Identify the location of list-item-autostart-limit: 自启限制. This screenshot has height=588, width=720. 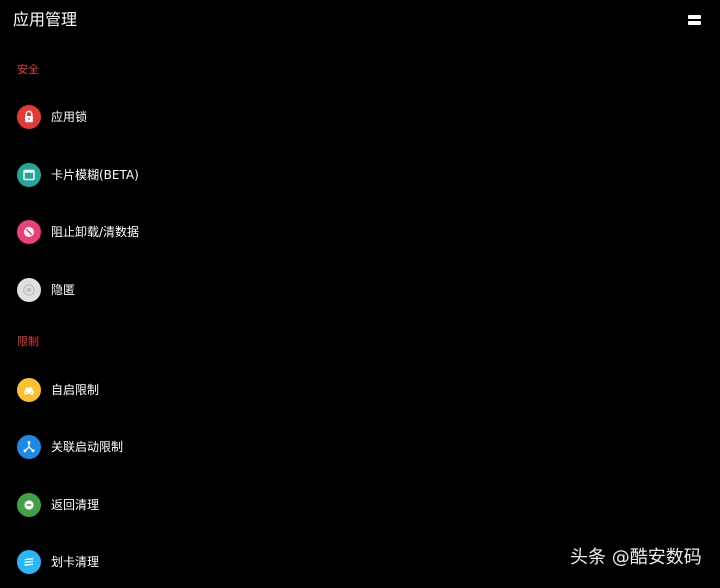
(360, 390).